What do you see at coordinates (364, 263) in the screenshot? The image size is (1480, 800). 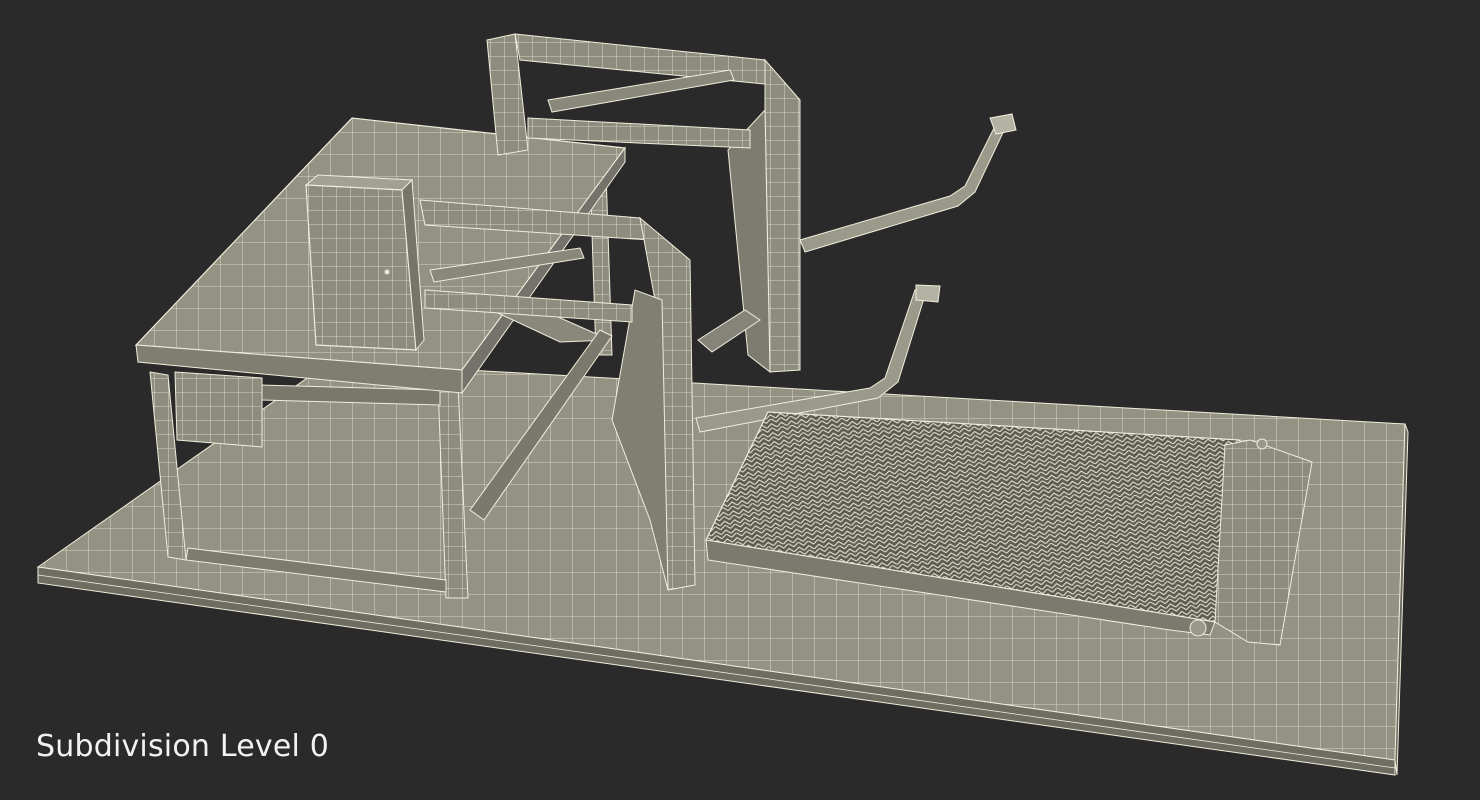 I see `control-box` at bounding box center [364, 263].